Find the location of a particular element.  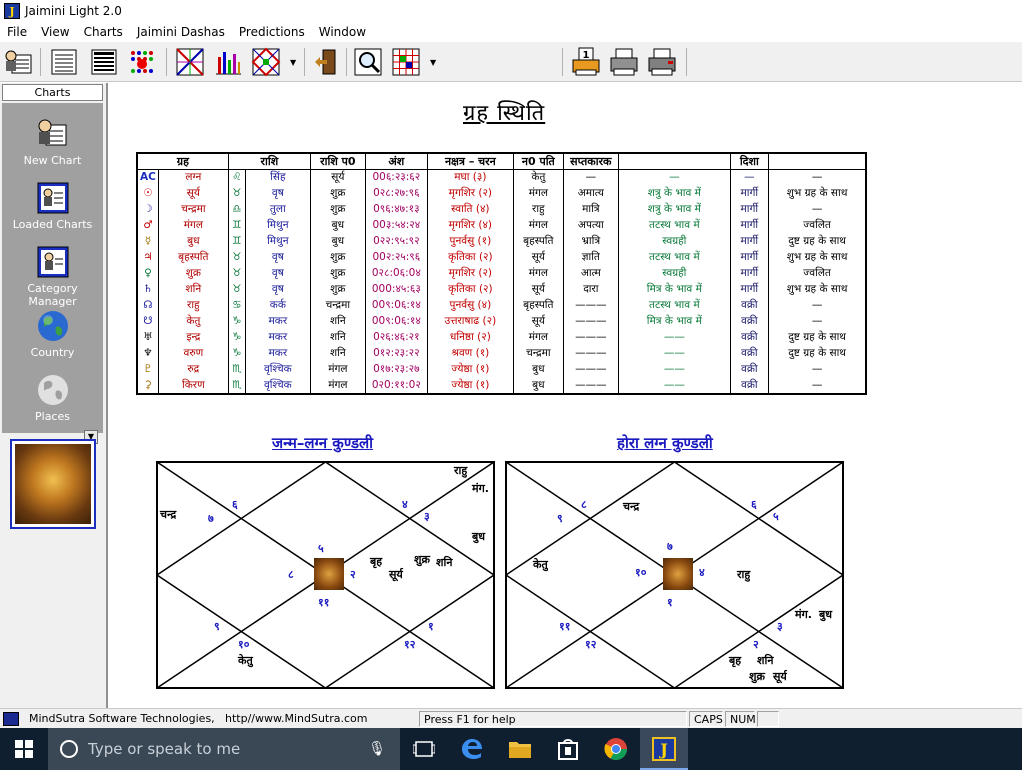

status-url: http//www.MindSutra.com is located at coordinates (317, 719).